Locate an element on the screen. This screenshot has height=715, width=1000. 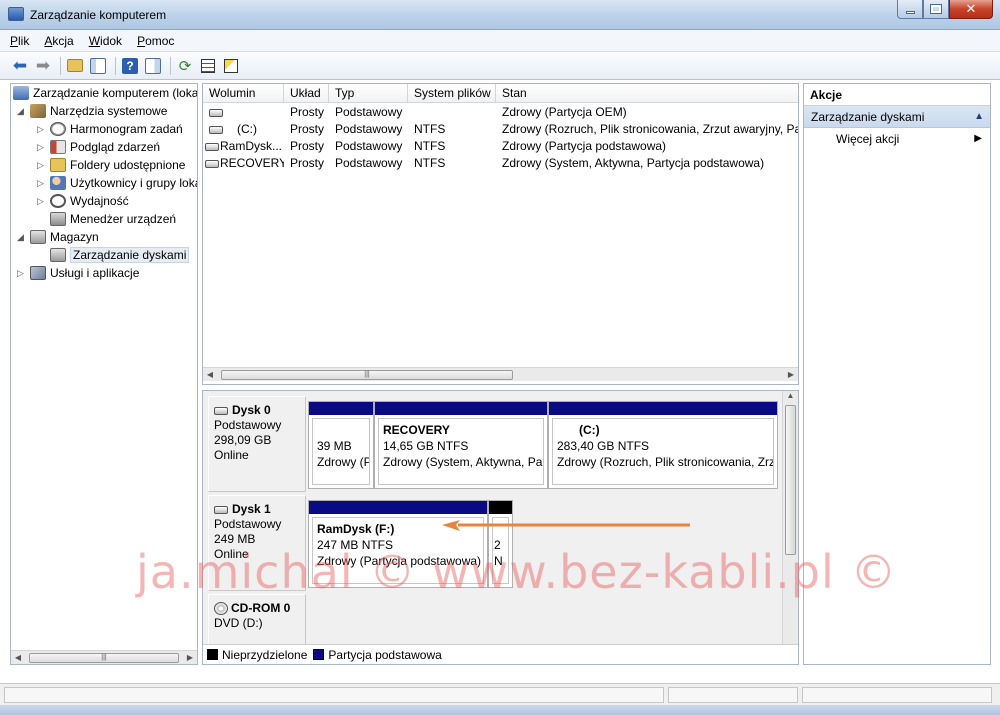
clock-icon is located at coordinates (58, 129).